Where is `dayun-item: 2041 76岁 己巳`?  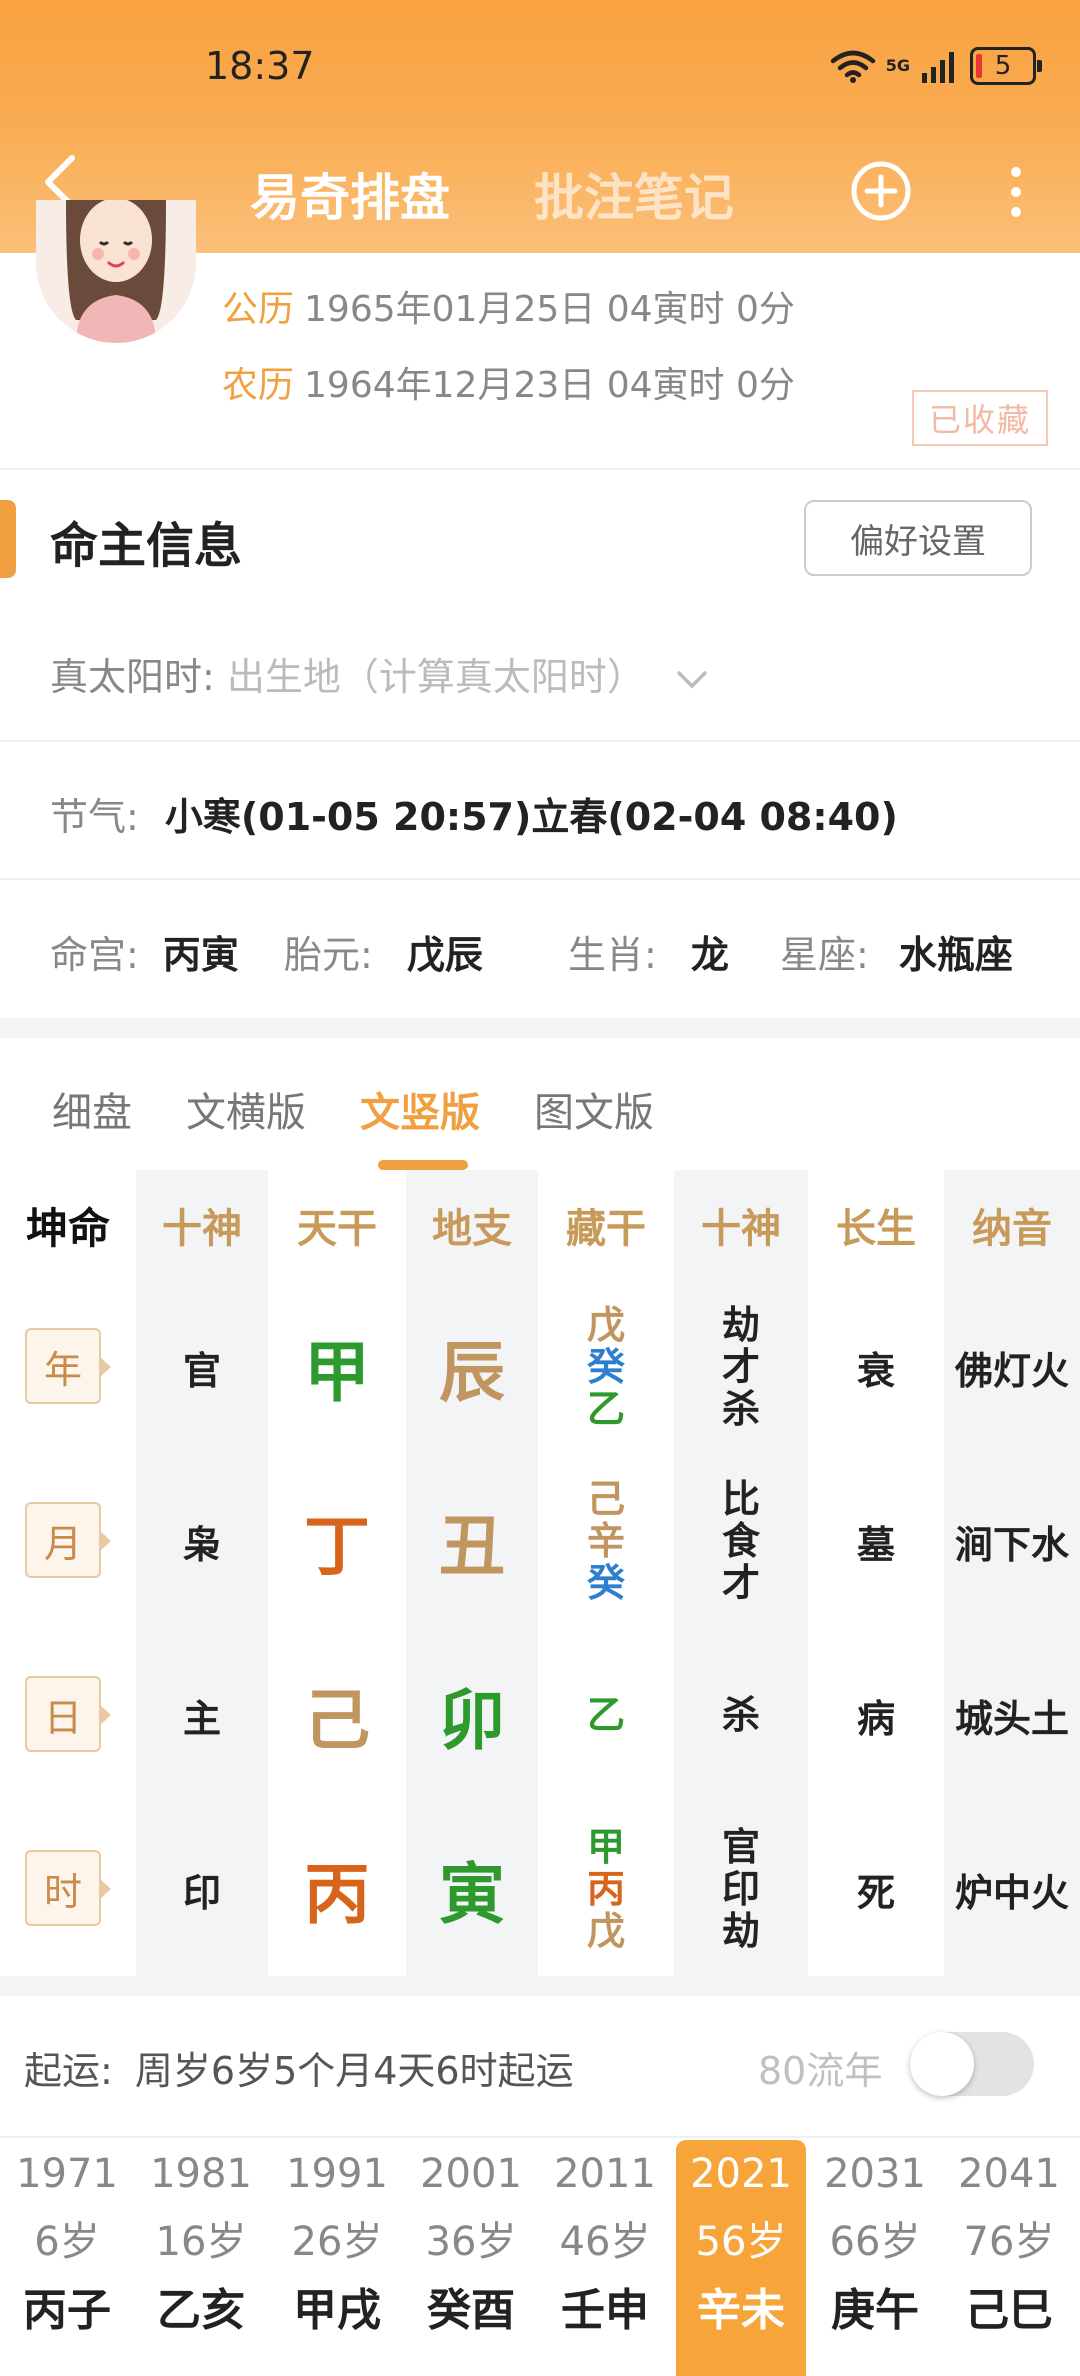 dayun-item: 2041 76岁 己巳 is located at coordinates (1009, 2258).